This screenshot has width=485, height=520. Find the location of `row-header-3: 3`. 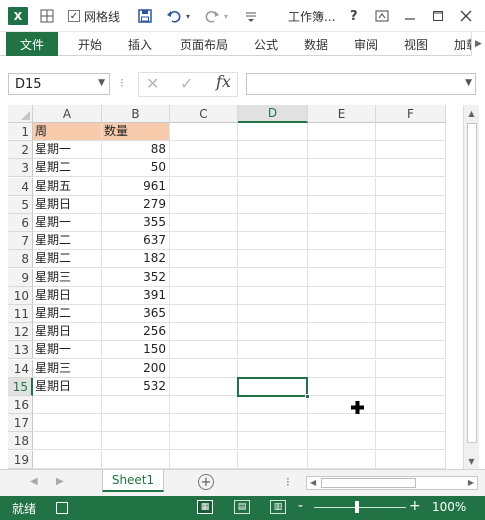

row-header-3: 3 is located at coordinates (20, 168).